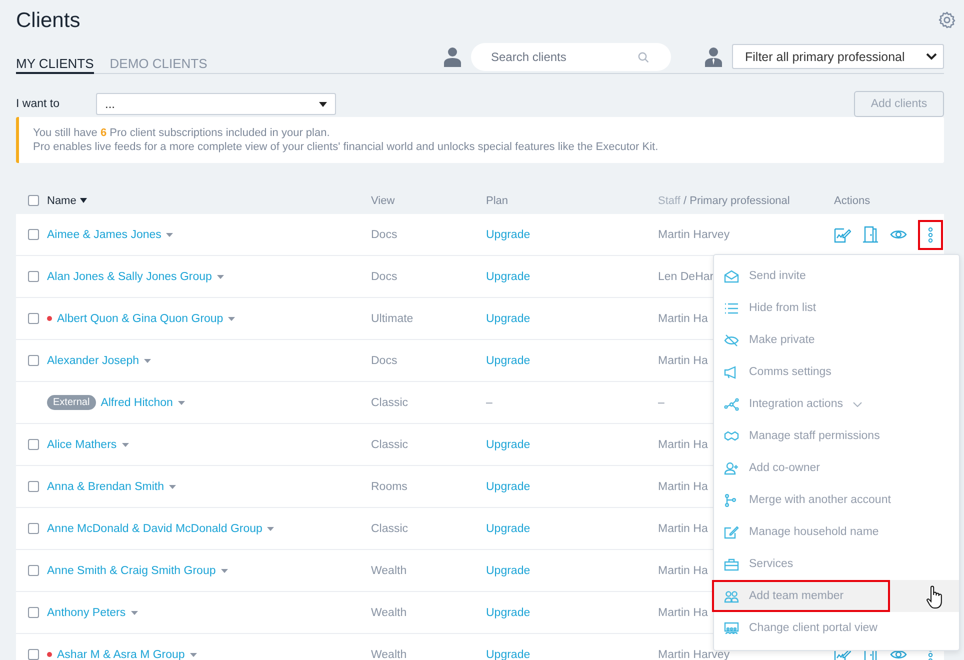  What do you see at coordinates (82, 444) in the screenshot?
I see `client-name-link: Alice Mathers` at bounding box center [82, 444].